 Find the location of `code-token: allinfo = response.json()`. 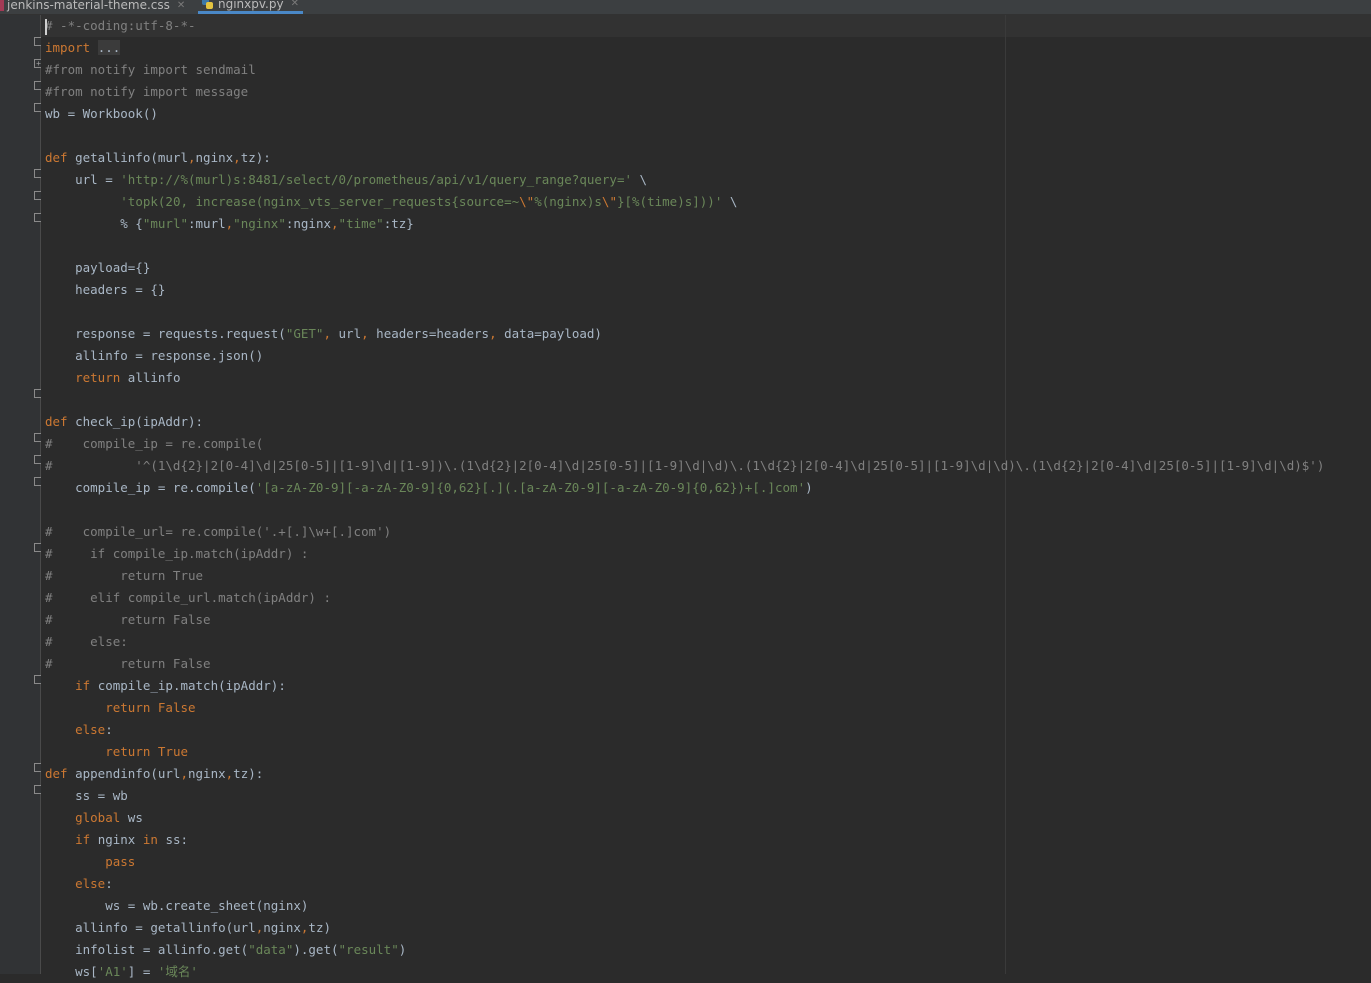

code-token: allinfo = response.json() is located at coordinates (154, 355).